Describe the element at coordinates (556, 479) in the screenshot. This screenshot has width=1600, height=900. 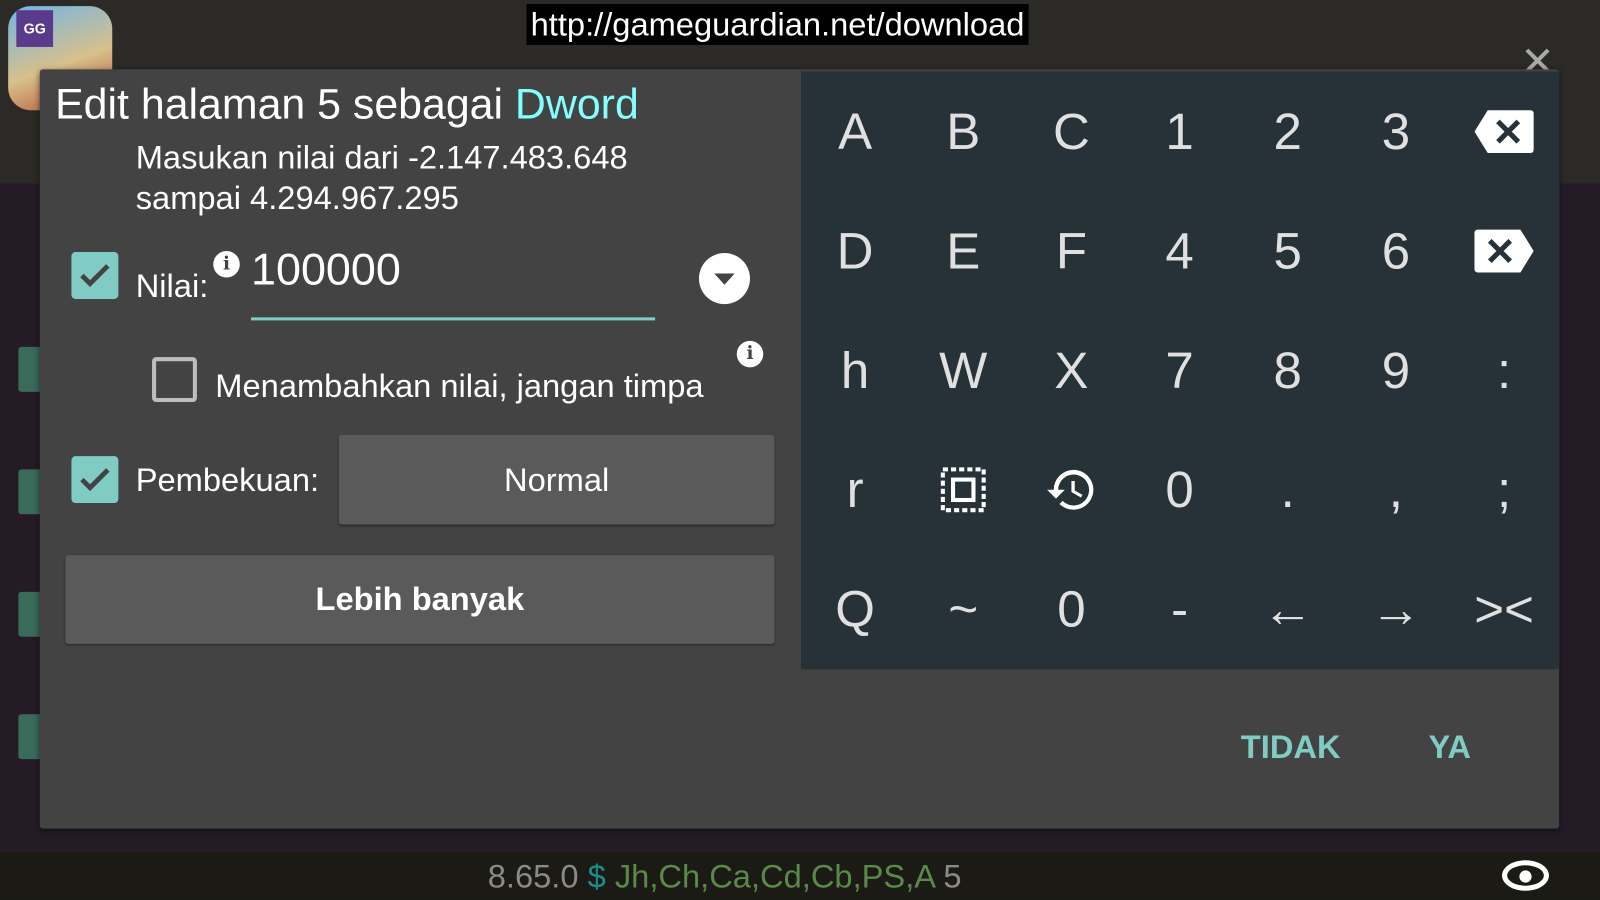
I see `freeze-mode-select: Normal` at that location.